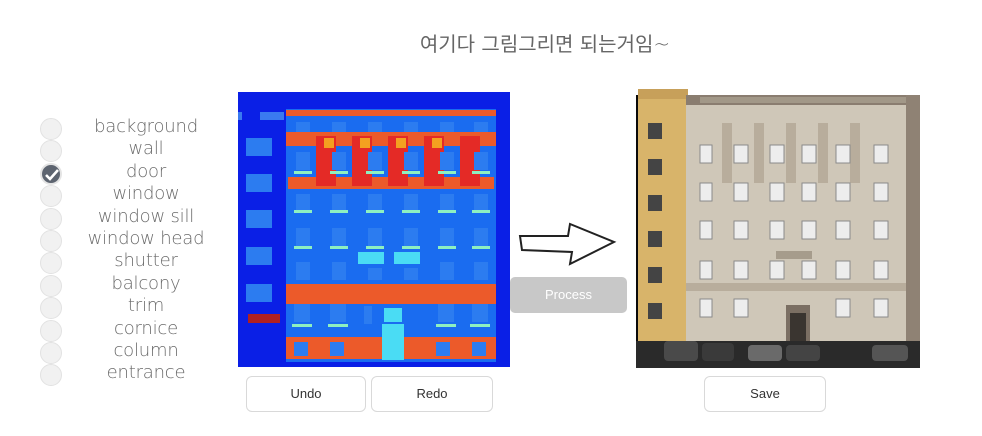  I want to click on label-option-window-sill: window sill, so click(126, 218).